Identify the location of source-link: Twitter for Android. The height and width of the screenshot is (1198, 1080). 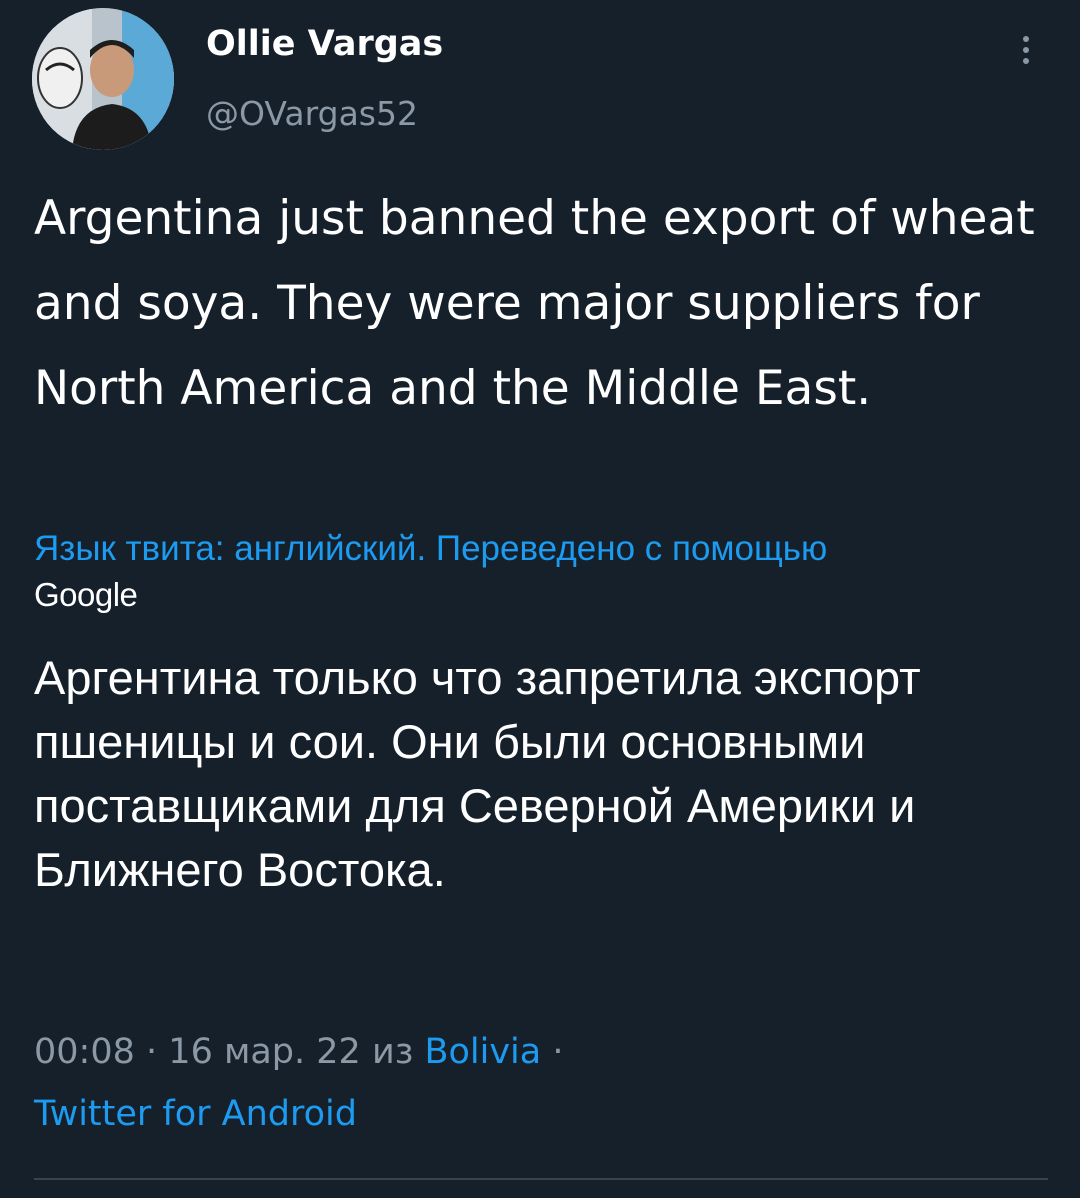
(195, 1114).